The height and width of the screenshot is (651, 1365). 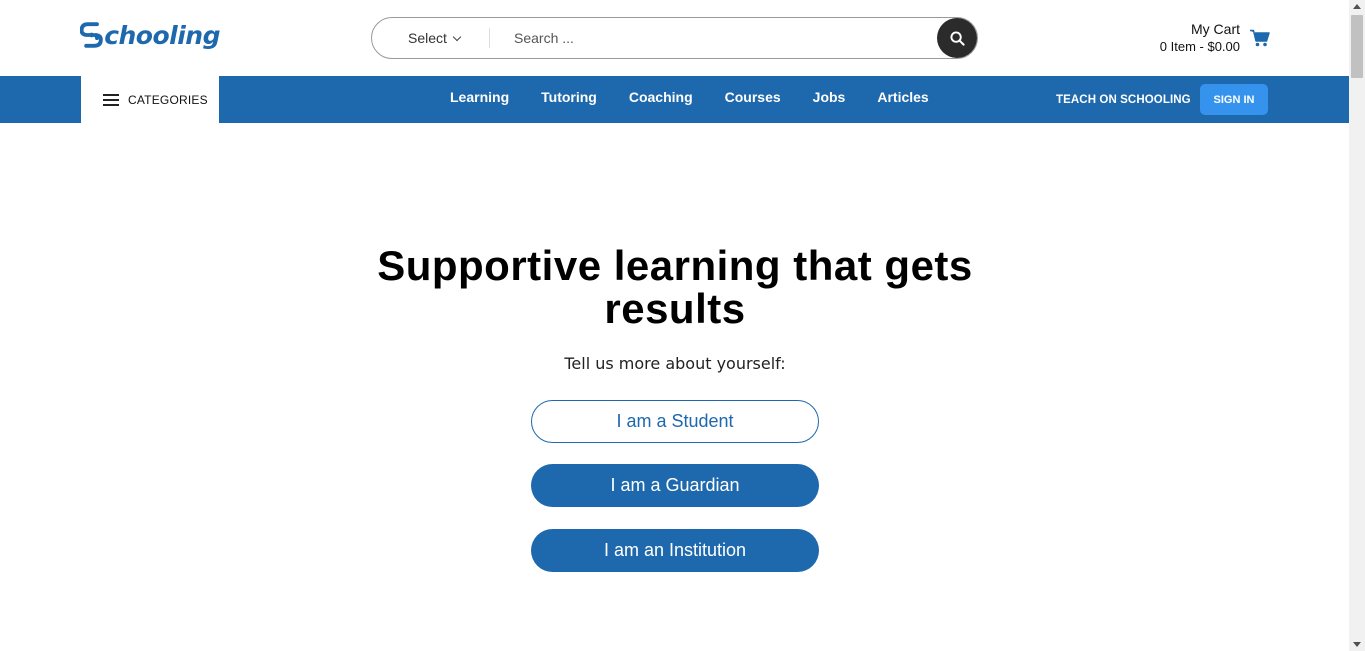 What do you see at coordinates (675, 550) in the screenshot?
I see `institution-role-button: I am an Institution` at bounding box center [675, 550].